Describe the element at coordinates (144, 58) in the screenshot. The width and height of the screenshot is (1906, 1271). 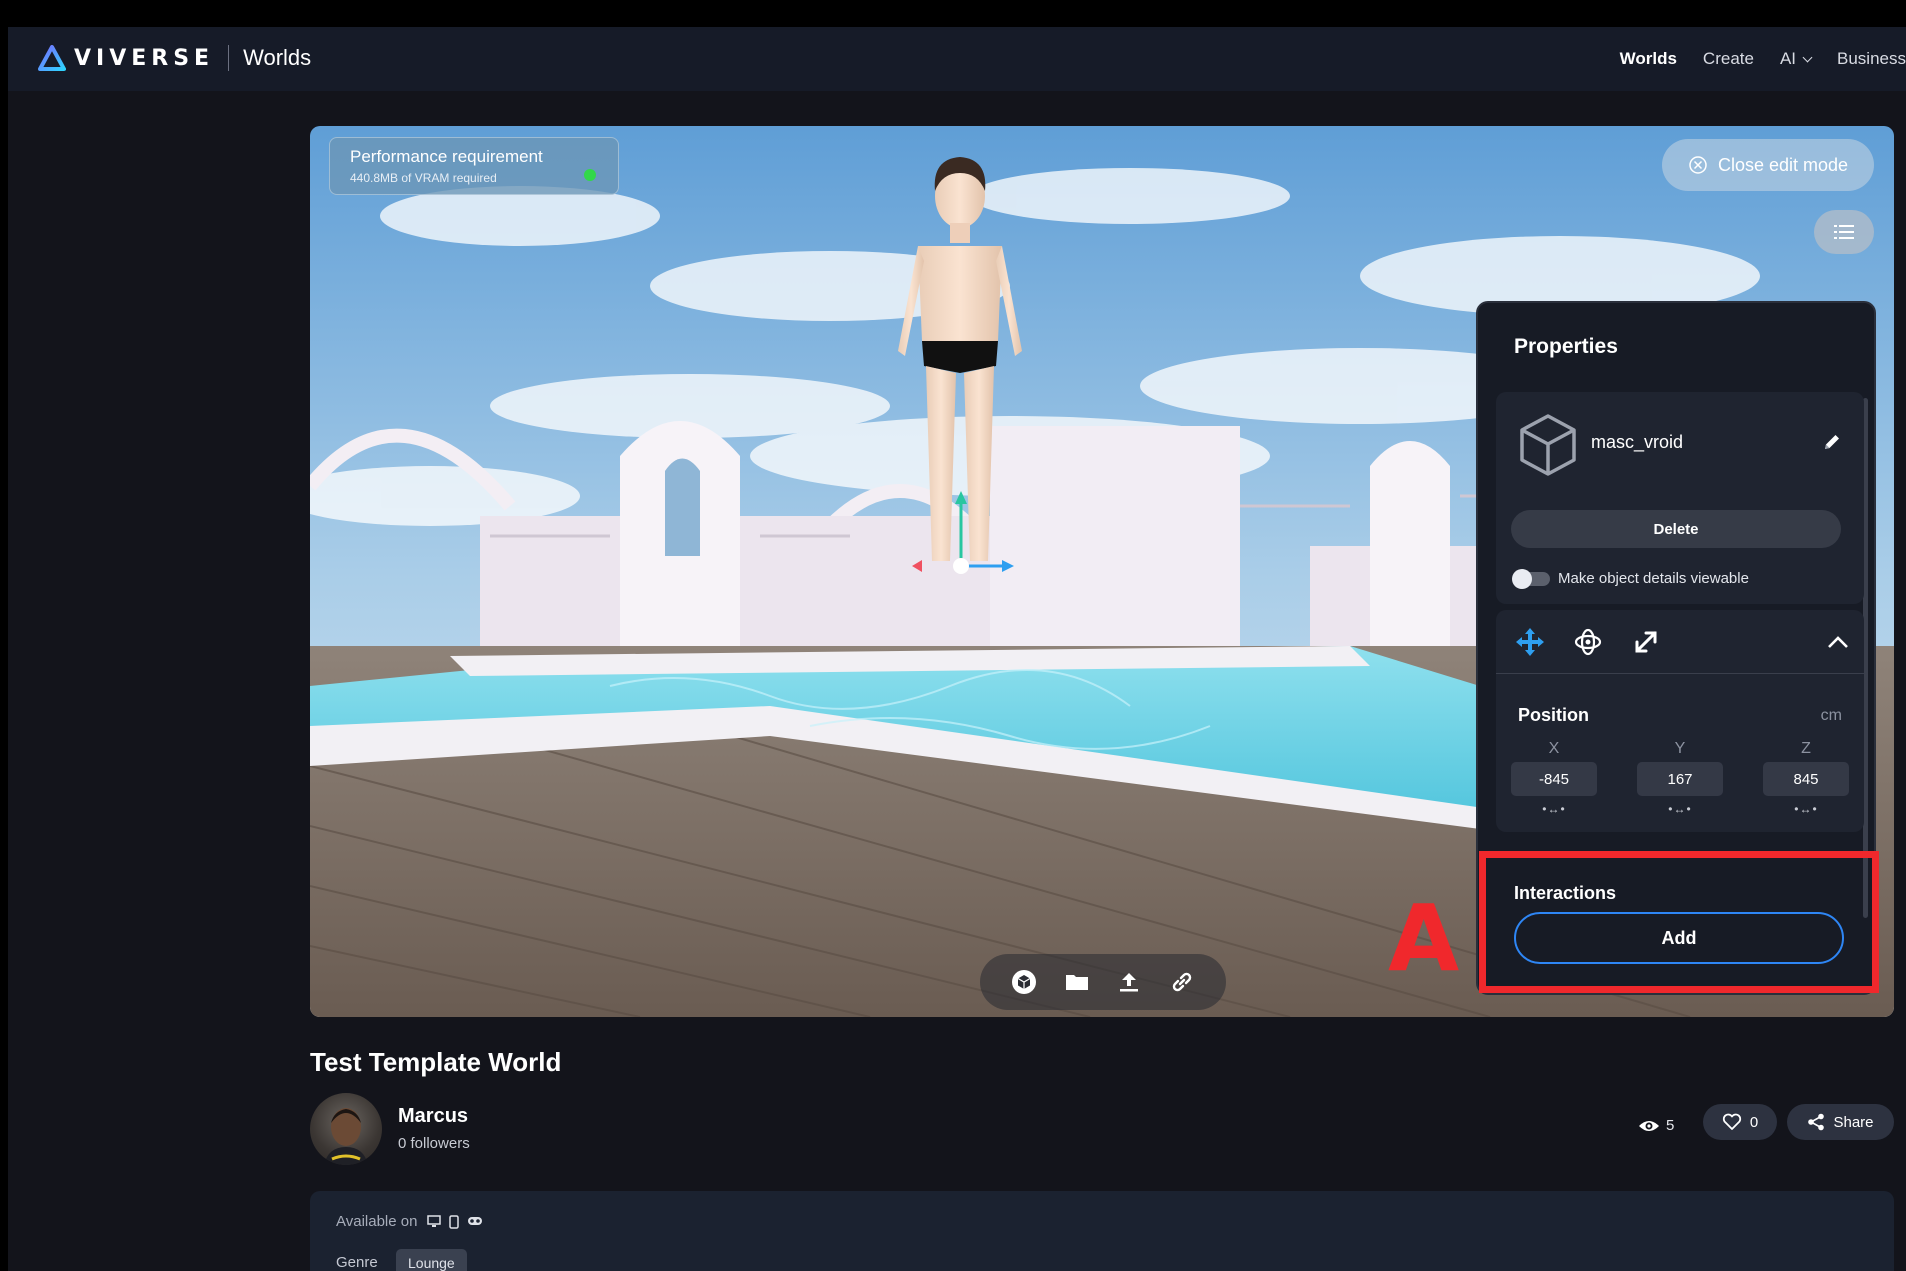
I see `brand-name: VIVERSE` at that location.